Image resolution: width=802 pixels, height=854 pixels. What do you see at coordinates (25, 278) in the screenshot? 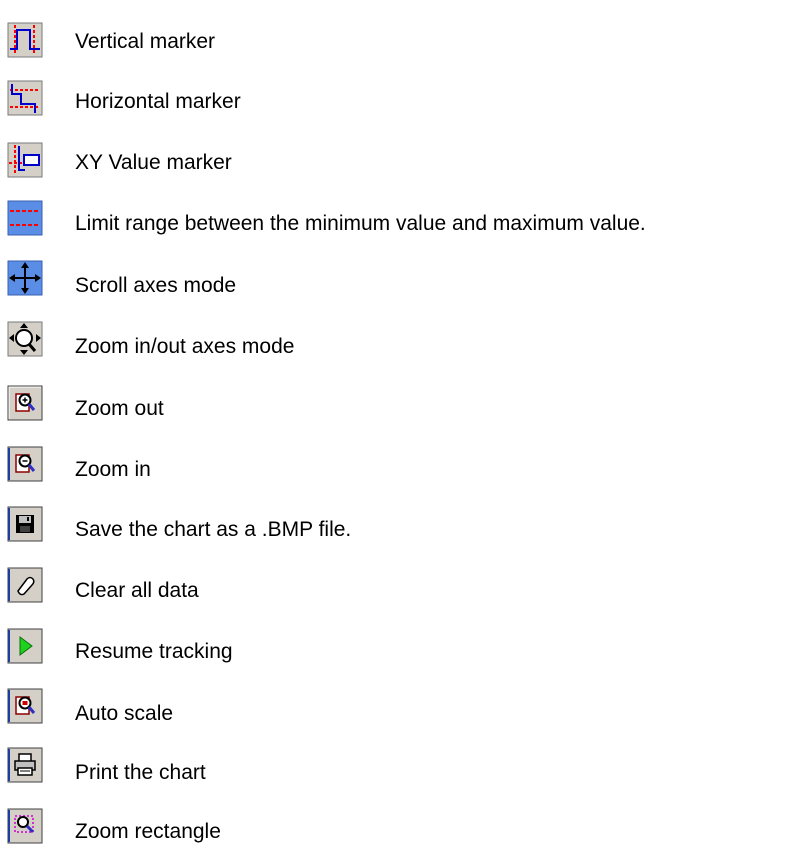
I see `scroll-axes-icon` at bounding box center [25, 278].